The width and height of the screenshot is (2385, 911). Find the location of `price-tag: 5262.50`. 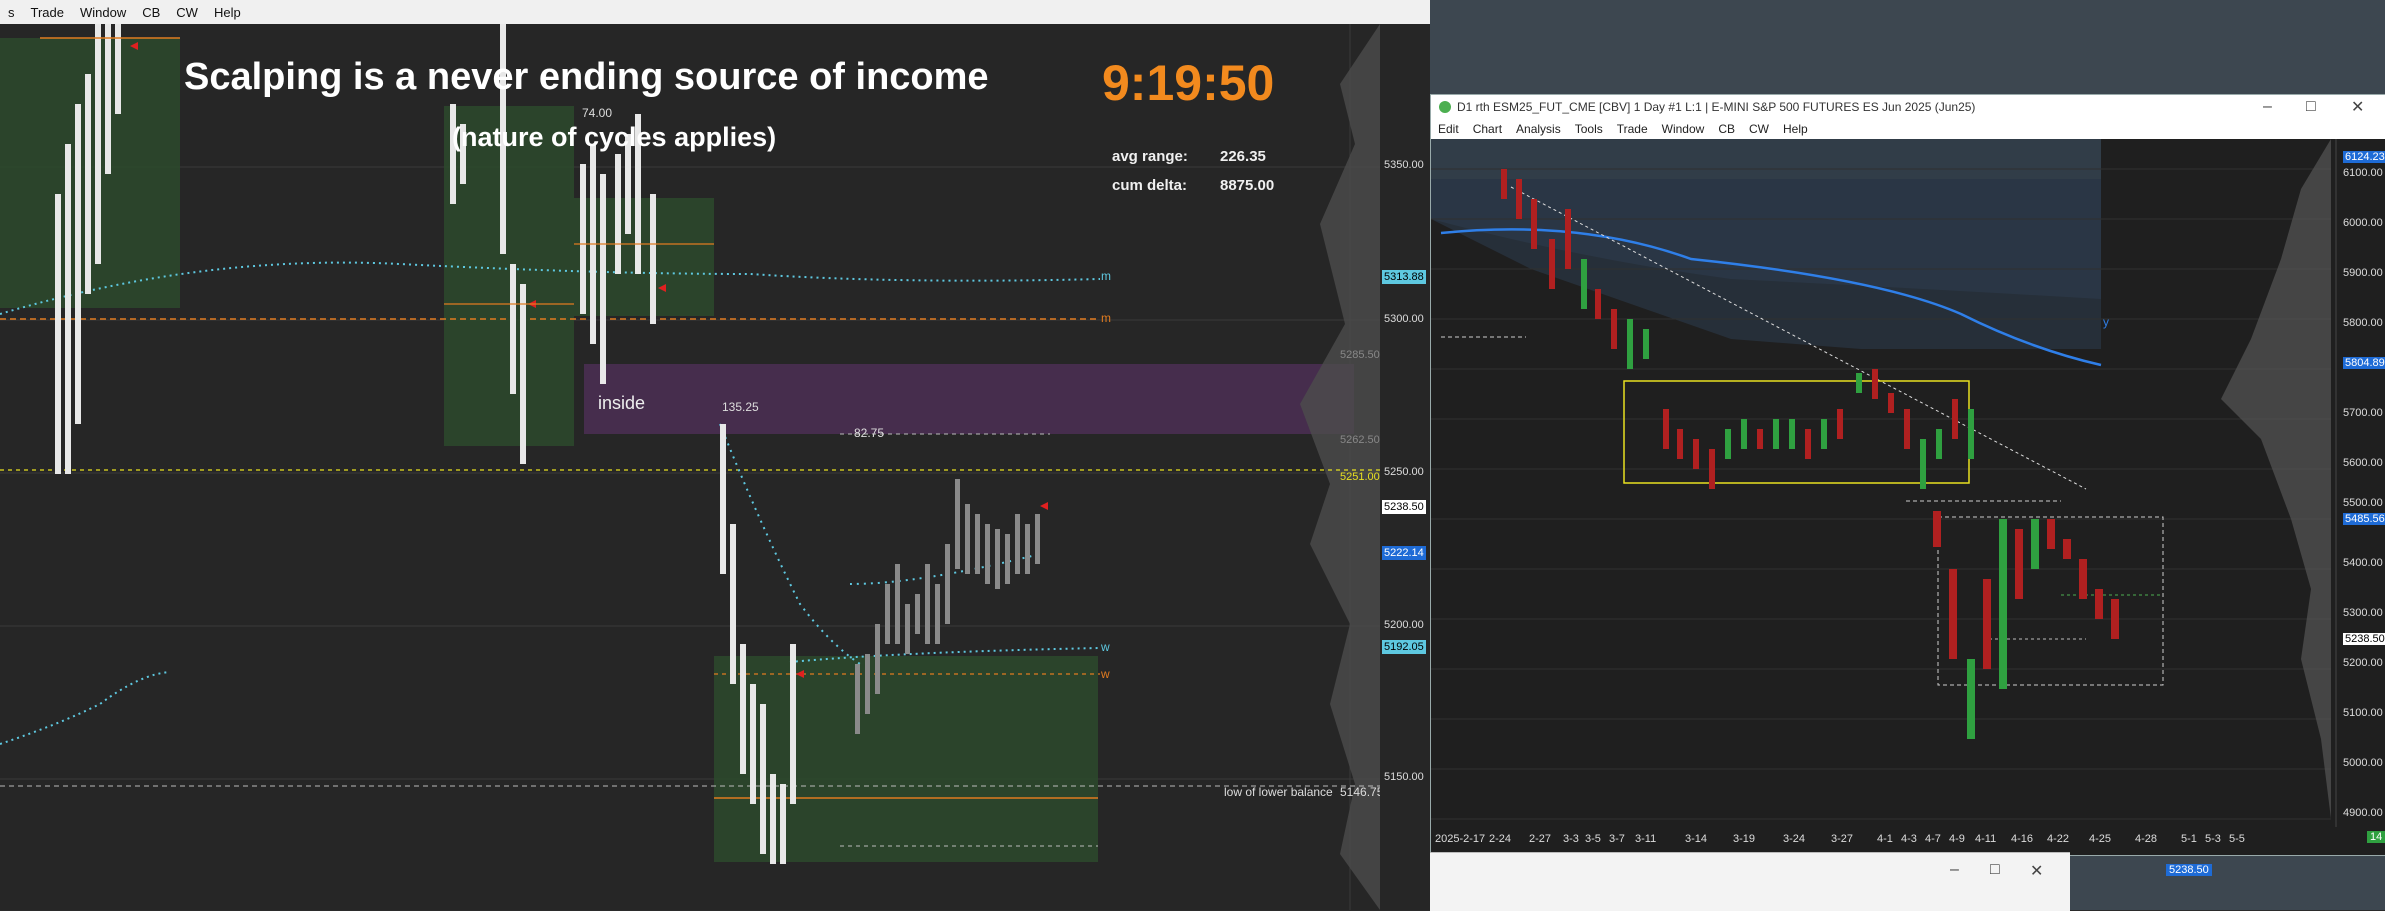

price-tag: 5262.50 is located at coordinates (1360, 440).